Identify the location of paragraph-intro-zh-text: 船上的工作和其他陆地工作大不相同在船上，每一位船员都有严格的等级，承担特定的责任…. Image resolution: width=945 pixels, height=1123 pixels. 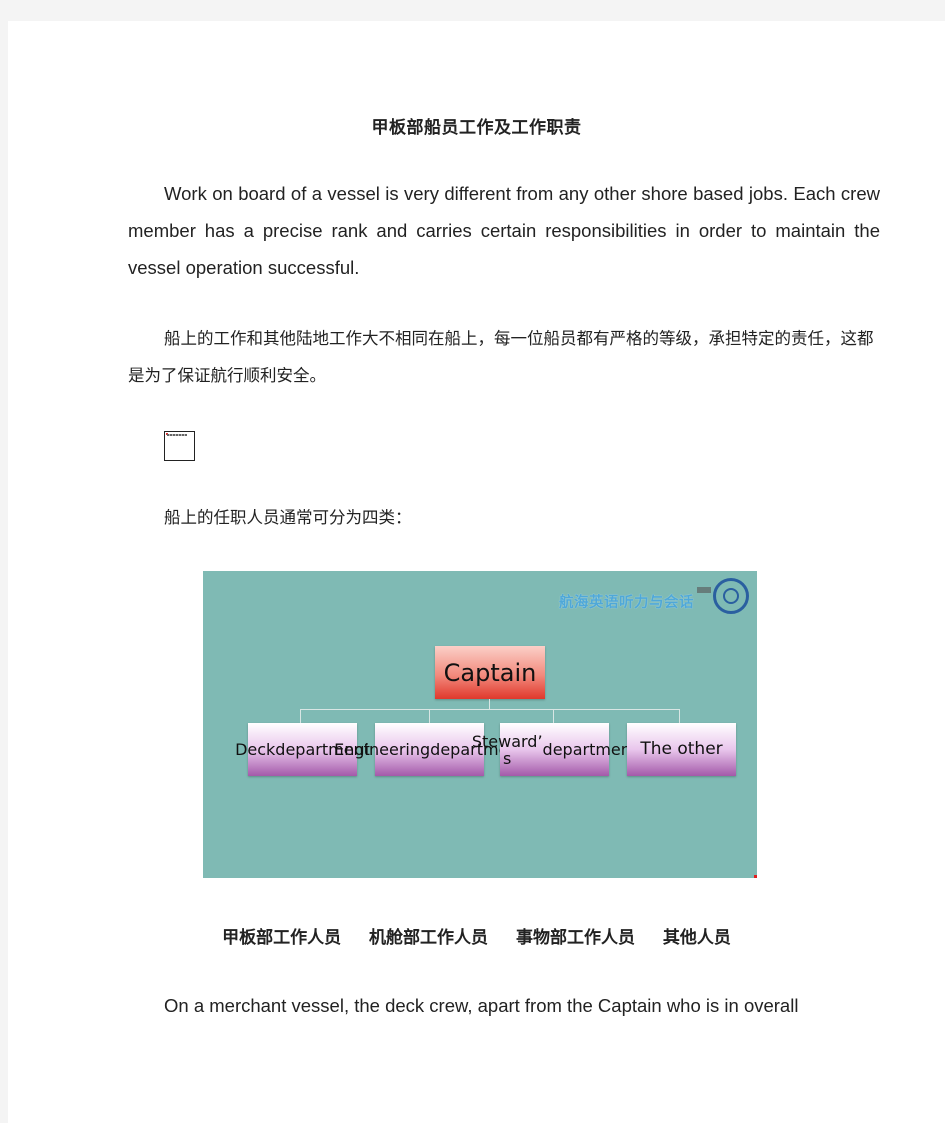
(501, 357).